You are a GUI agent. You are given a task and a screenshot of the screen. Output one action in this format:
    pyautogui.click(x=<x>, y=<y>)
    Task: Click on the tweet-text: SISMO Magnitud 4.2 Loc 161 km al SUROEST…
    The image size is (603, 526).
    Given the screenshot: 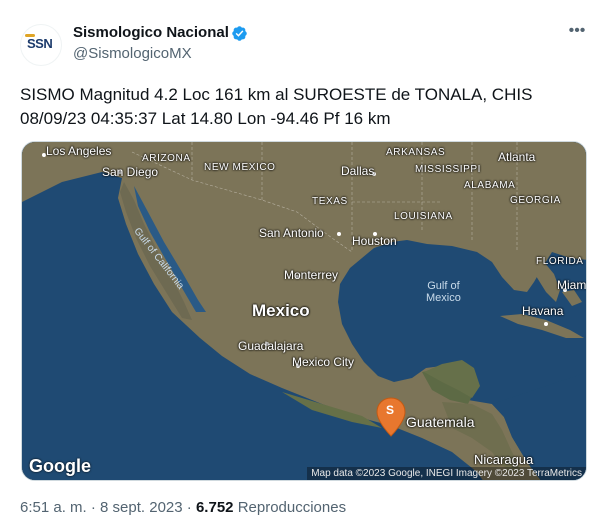 What is the action you would take?
    pyautogui.click(x=276, y=106)
    